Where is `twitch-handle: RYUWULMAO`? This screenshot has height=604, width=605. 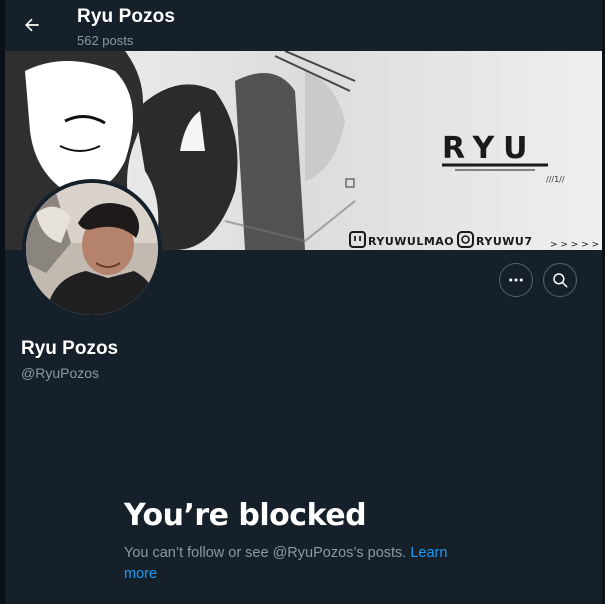
twitch-handle: RYUWULMAO is located at coordinates (411, 241).